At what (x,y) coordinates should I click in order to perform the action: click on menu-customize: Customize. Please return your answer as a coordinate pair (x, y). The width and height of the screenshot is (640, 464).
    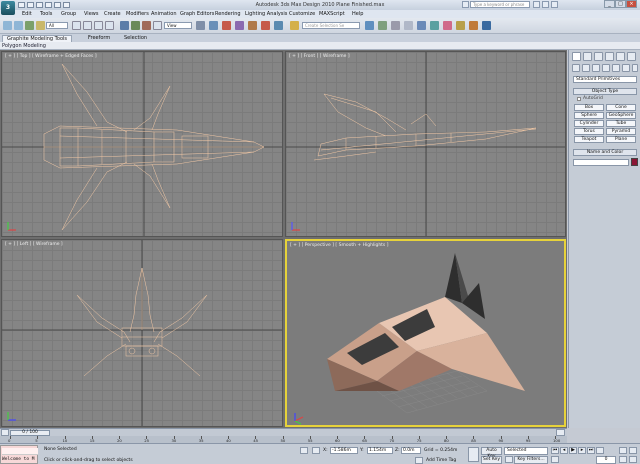
    Looking at the image, I should click on (302, 14).